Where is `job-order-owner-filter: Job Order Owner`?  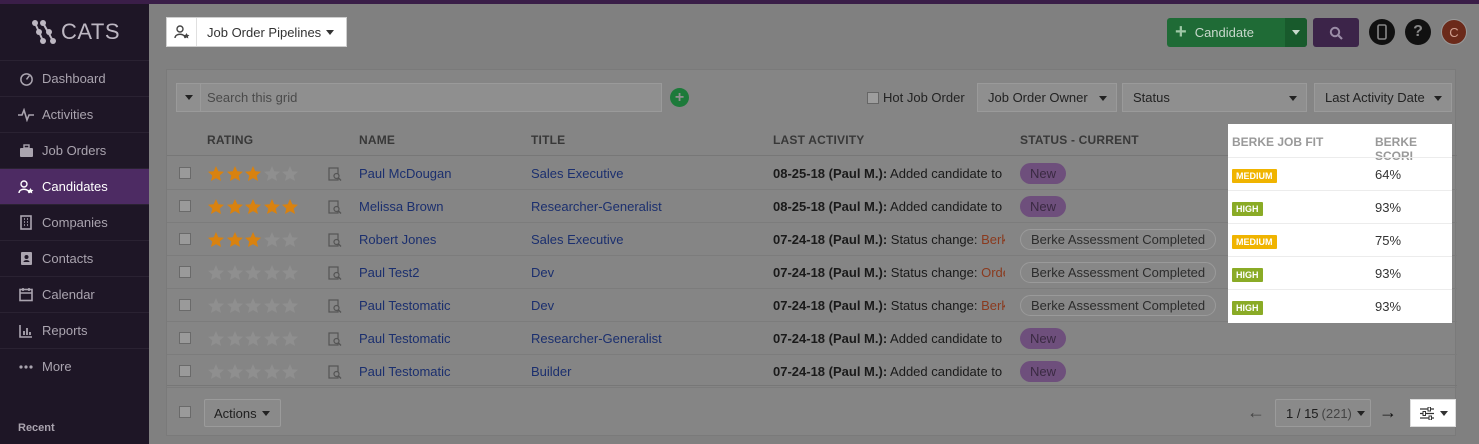
job-order-owner-filter: Job Order Owner is located at coordinates (1047, 97).